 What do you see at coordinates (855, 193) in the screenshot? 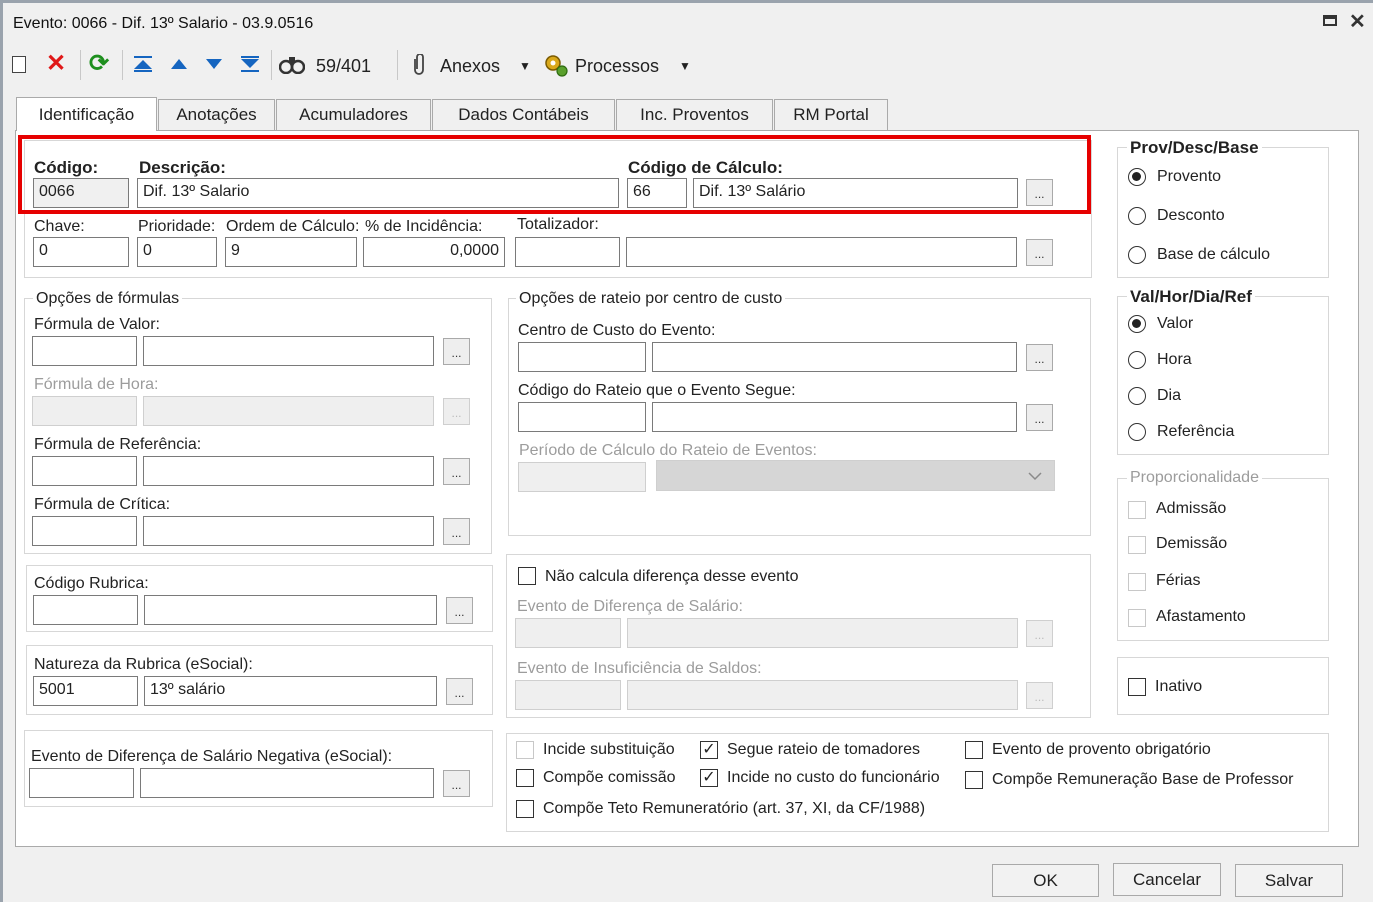
I see `codigo-calculo-desc-field: Dif. 13º Salário` at bounding box center [855, 193].